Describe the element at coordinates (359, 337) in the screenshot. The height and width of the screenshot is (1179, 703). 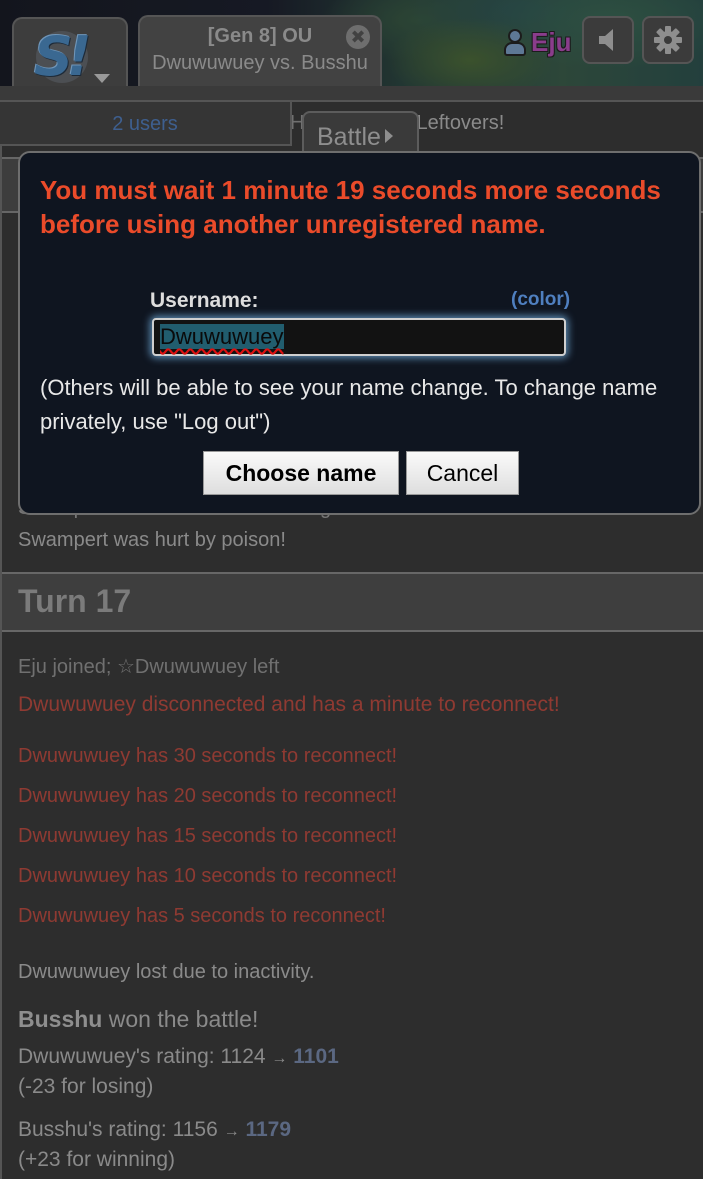
I see `username-input: Dwuwuwuey` at that location.